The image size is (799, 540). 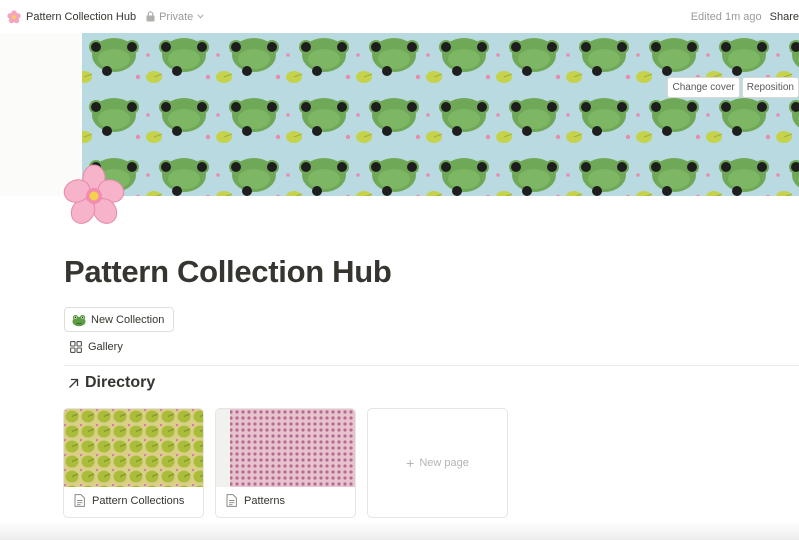 I want to click on new-collection-button: New Collection, so click(x=119, y=319).